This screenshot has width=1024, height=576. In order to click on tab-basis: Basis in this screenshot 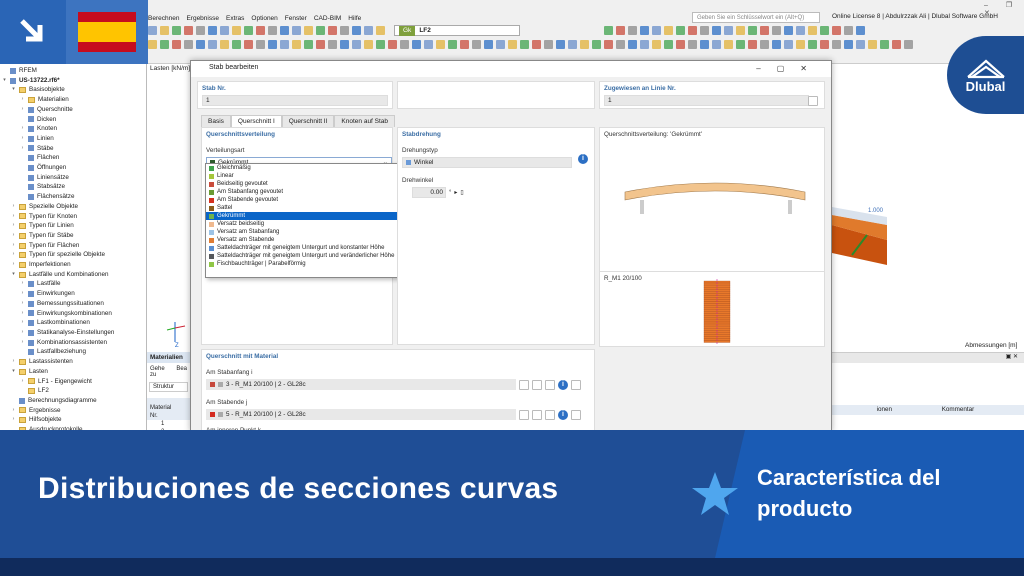, I will do `click(216, 121)`.